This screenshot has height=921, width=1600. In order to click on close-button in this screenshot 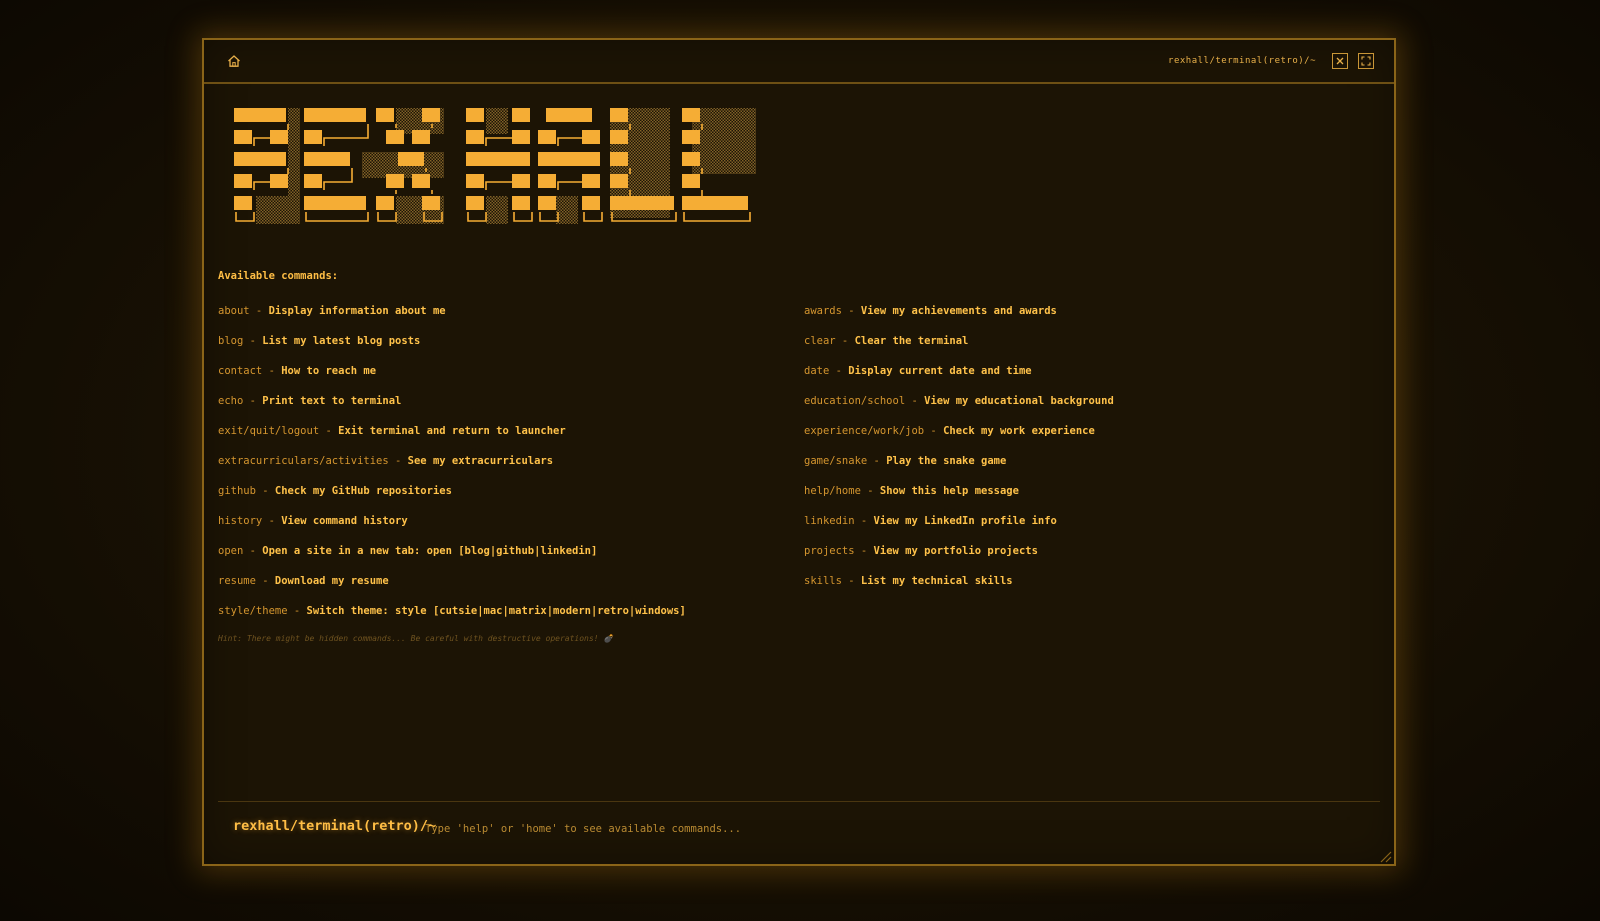, I will do `click(1340, 61)`.